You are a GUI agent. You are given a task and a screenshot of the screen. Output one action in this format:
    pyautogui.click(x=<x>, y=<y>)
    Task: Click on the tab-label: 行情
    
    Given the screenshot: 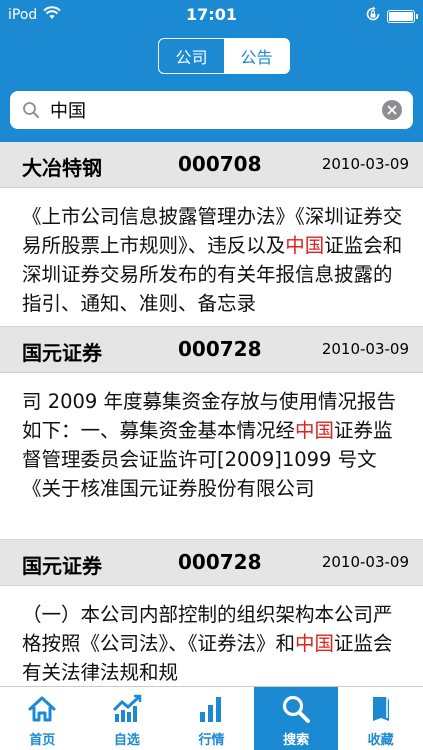 What is the action you would take?
    pyautogui.click(x=211, y=740)
    